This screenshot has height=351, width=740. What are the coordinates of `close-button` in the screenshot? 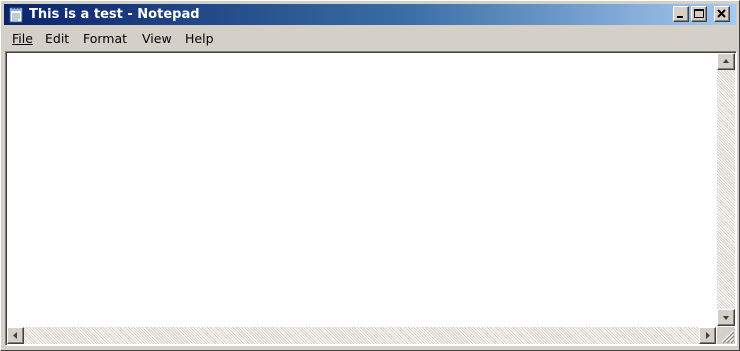 It's located at (722, 14).